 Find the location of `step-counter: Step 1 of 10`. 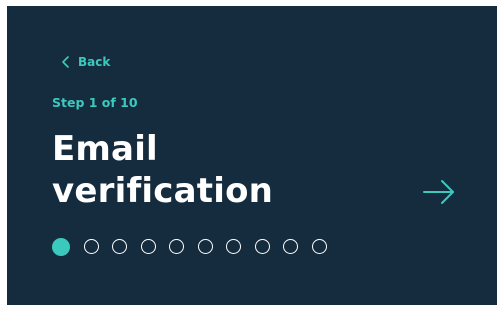

step-counter: Step 1 of 10 is located at coordinates (95, 102).